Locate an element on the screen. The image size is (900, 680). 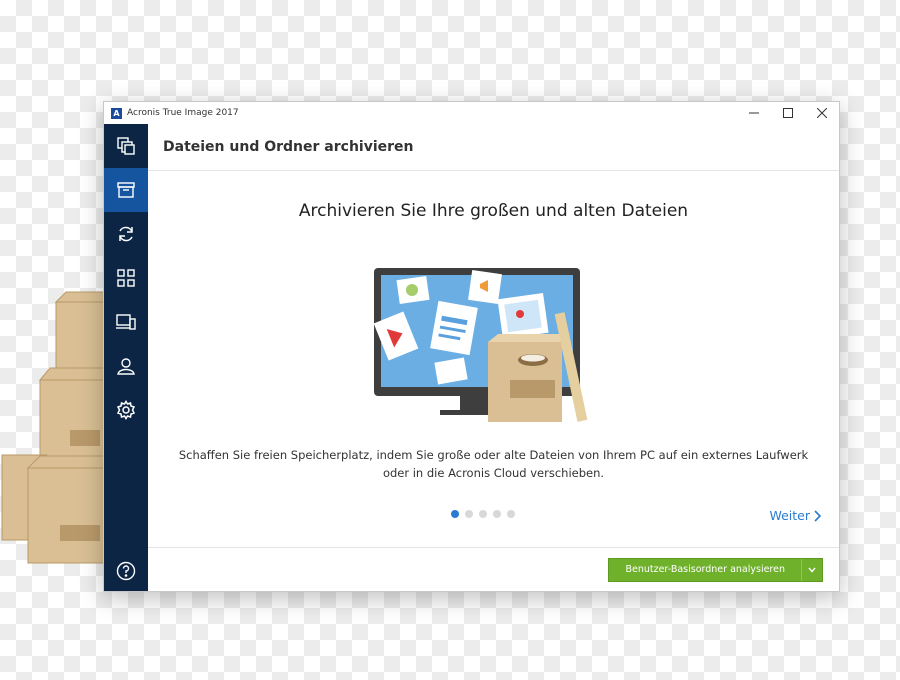
sidebar-item-settings is located at coordinates (126, 410).